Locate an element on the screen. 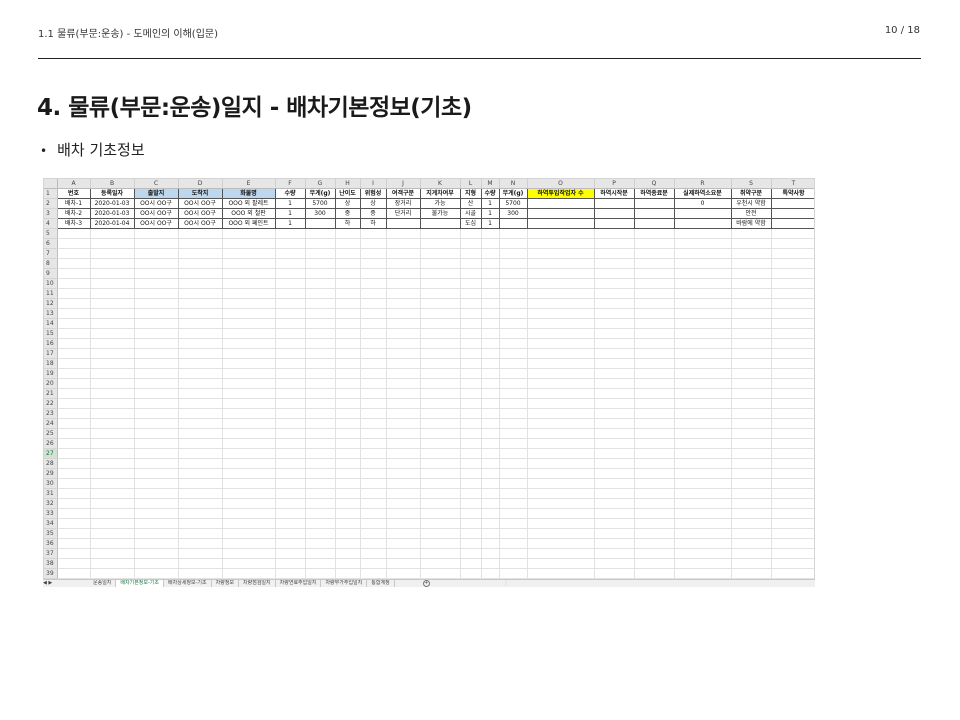 Image resolution: width=960 pixels, height=720 pixels. column-header-p: P is located at coordinates (614, 184).